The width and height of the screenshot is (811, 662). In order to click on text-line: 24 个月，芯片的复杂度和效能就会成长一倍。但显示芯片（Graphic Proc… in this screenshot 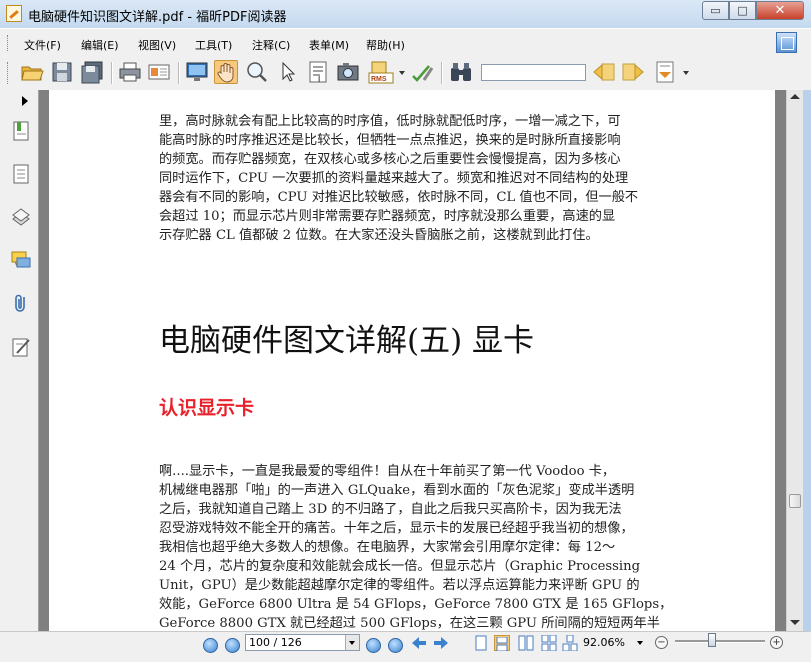, I will do `click(400, 566)`.